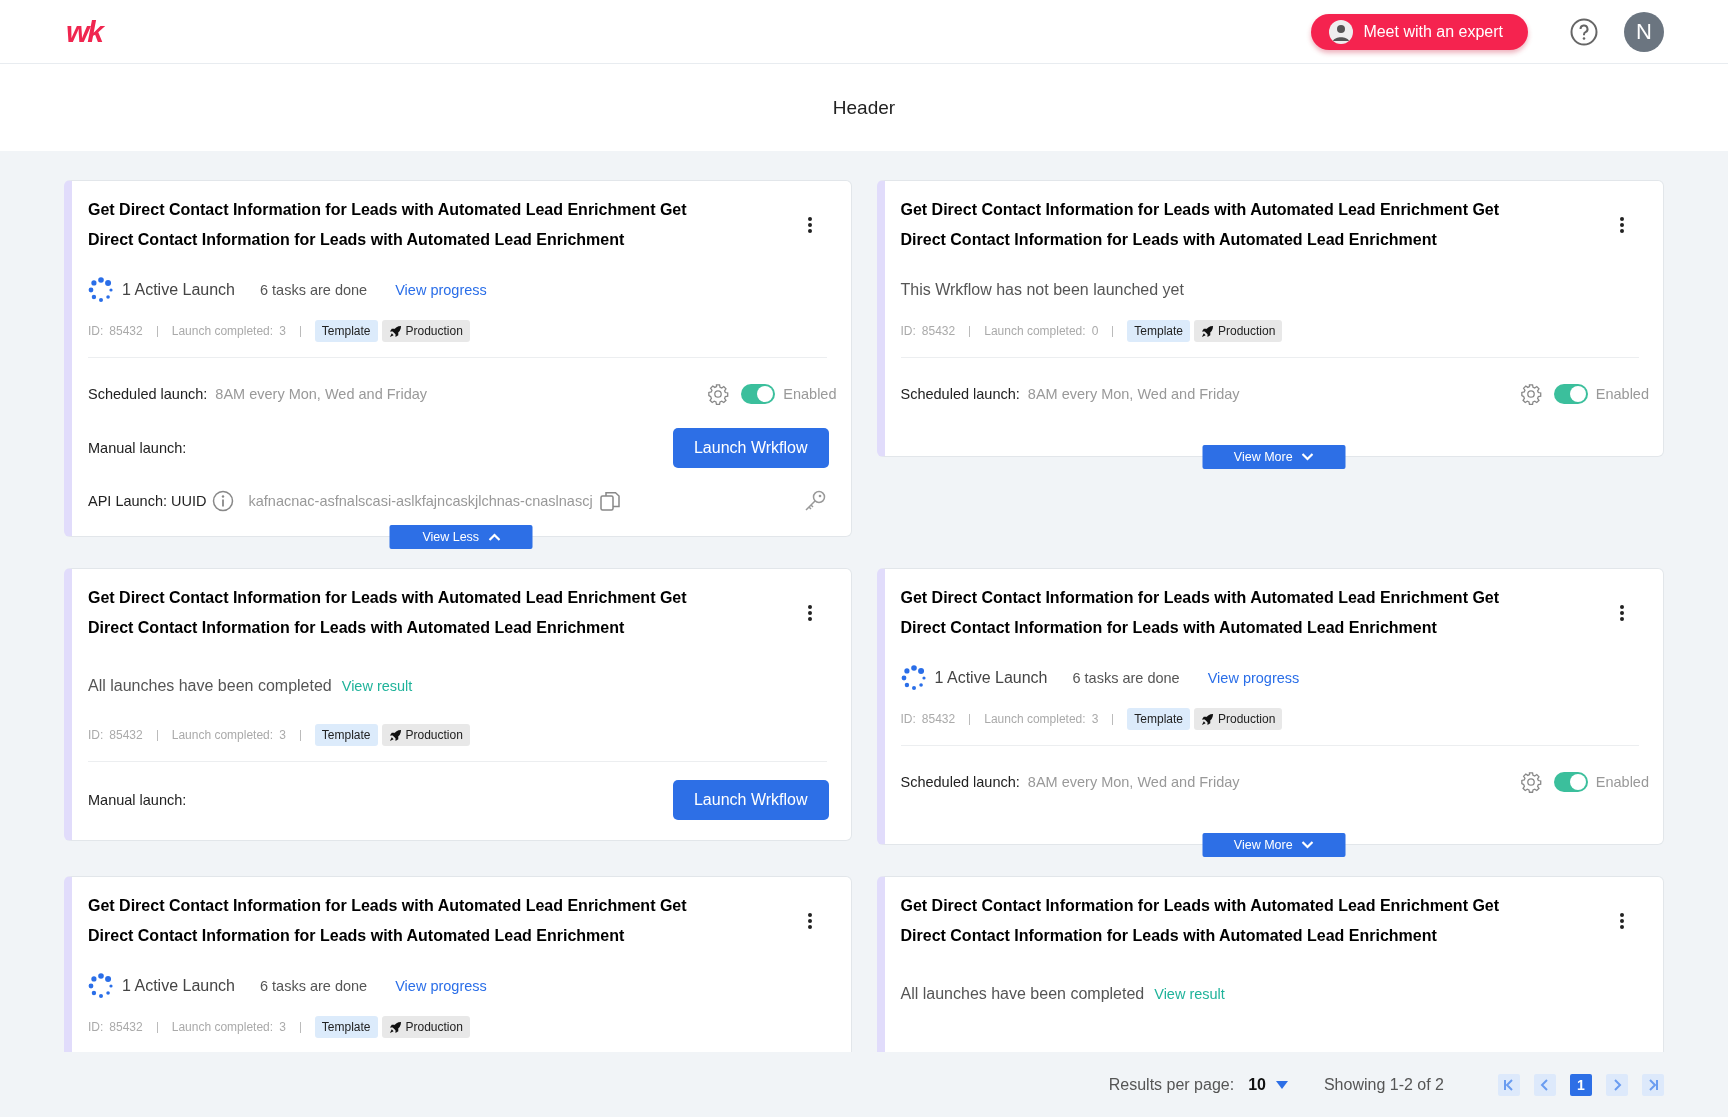 This screenshot has width=1728, height=1117. What do you see at coordinates (1383, 1084) in the screenshot?
I see `showing-count: Showing 1-2 of 2` at bounding box center [1383, 1084].